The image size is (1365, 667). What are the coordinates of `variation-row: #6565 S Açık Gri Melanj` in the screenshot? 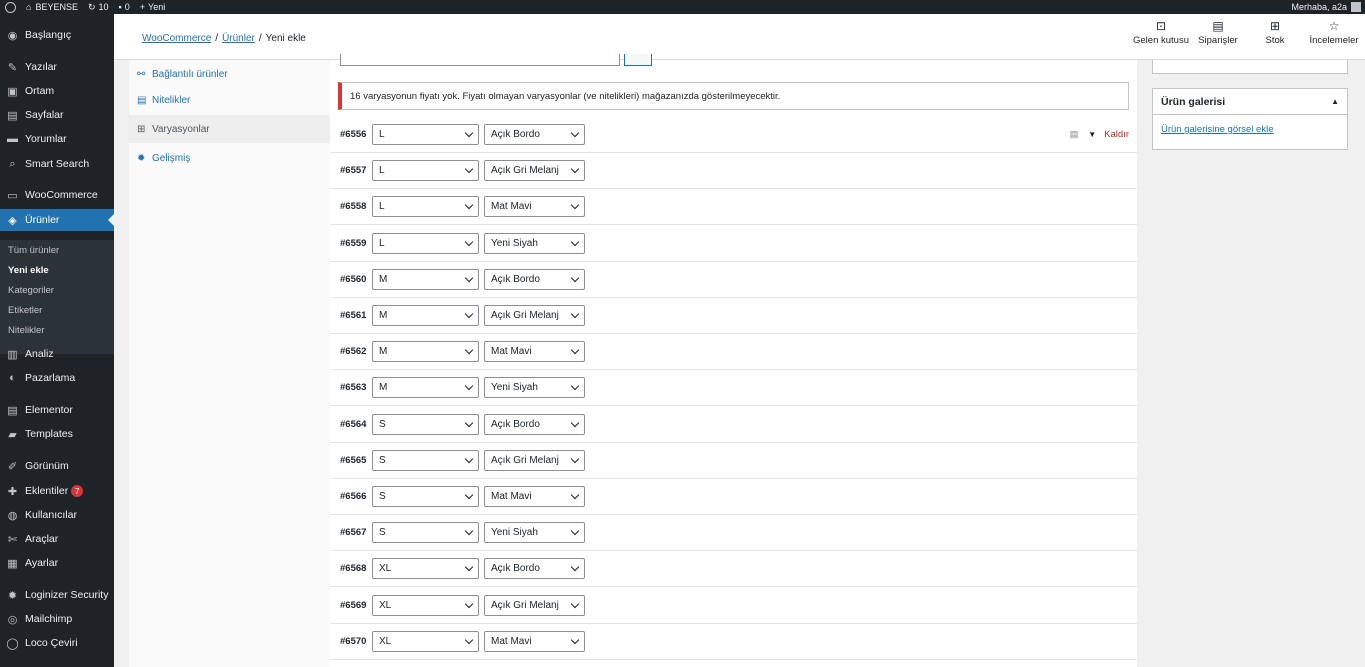 It's located at (733, 461).